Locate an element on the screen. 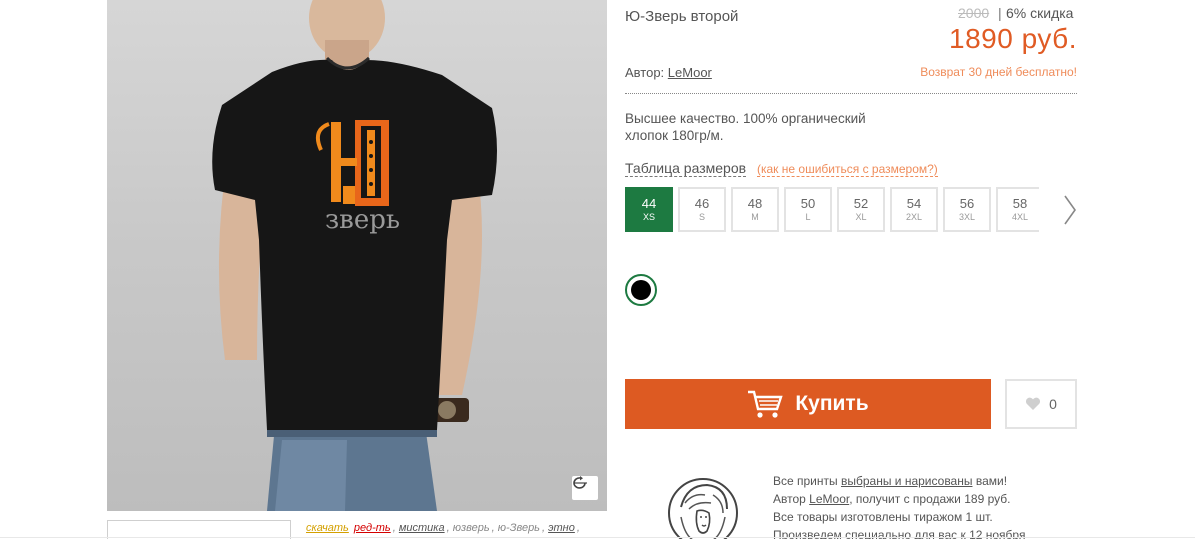 This screenshot has width=1195, height=539. author-avatar is located at coordinates (703, 508).